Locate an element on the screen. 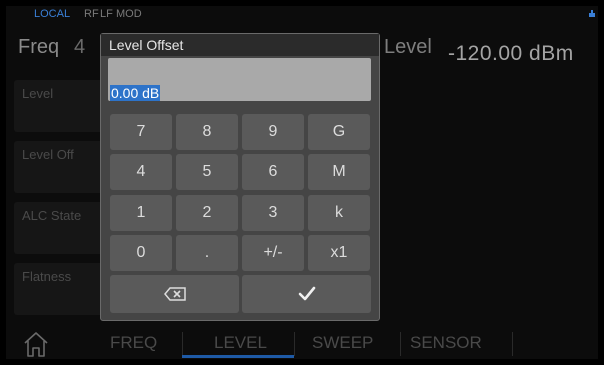 Image resolution: width=604 pixels, height=365 pixels. backspace-icon is located at coordinates (174, 294).